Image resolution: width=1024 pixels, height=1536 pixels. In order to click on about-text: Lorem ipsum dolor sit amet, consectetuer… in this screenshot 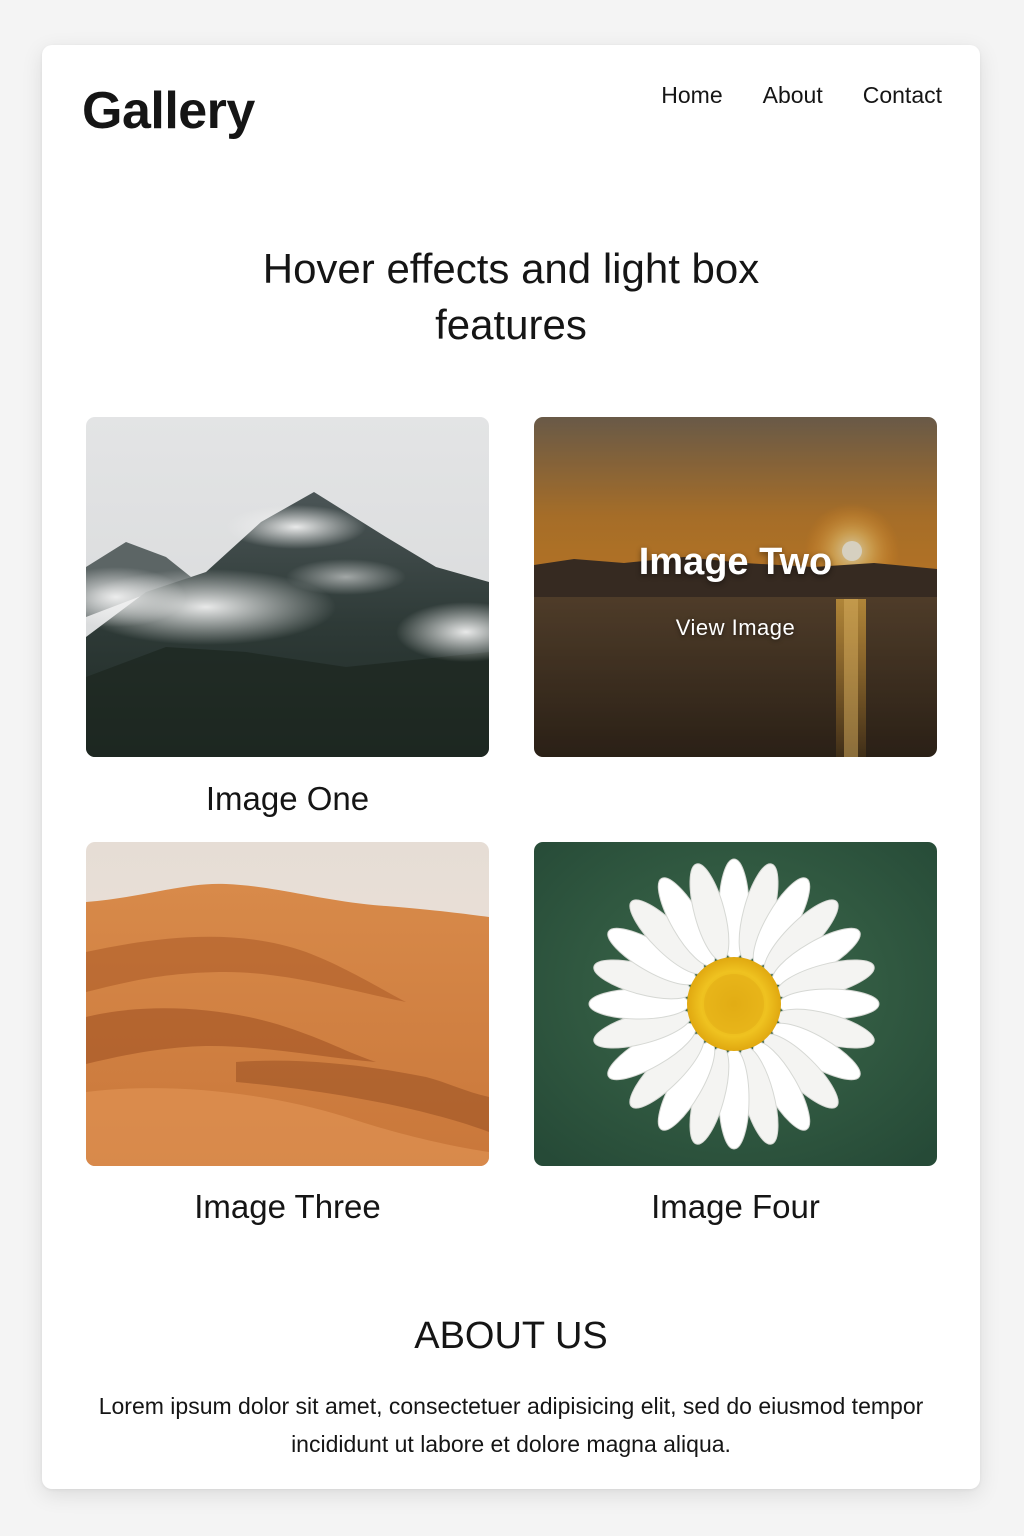, I will do `click(511, 1425)`.